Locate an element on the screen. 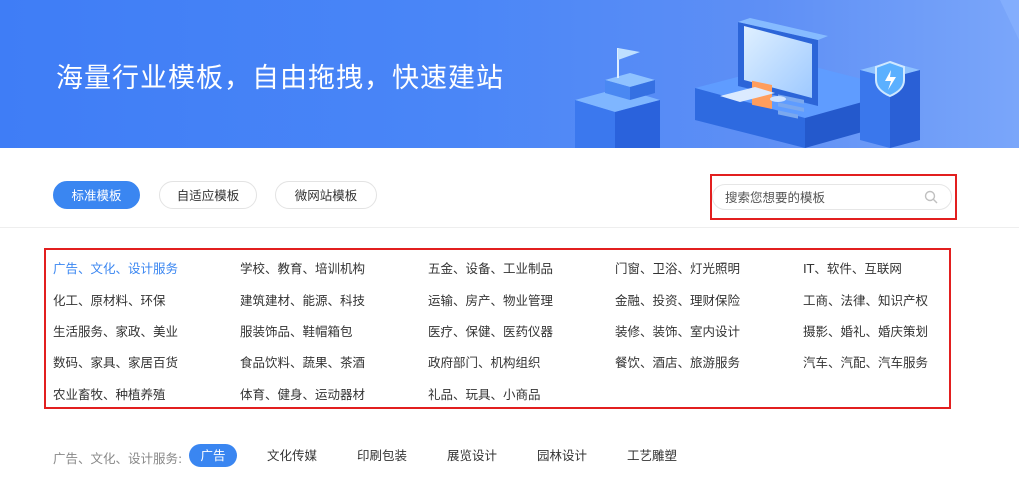 Image resolution: width=1019 pixels, height=499 pixels. subcategory-item: 园林设计 is located at coordinates (562, 455).